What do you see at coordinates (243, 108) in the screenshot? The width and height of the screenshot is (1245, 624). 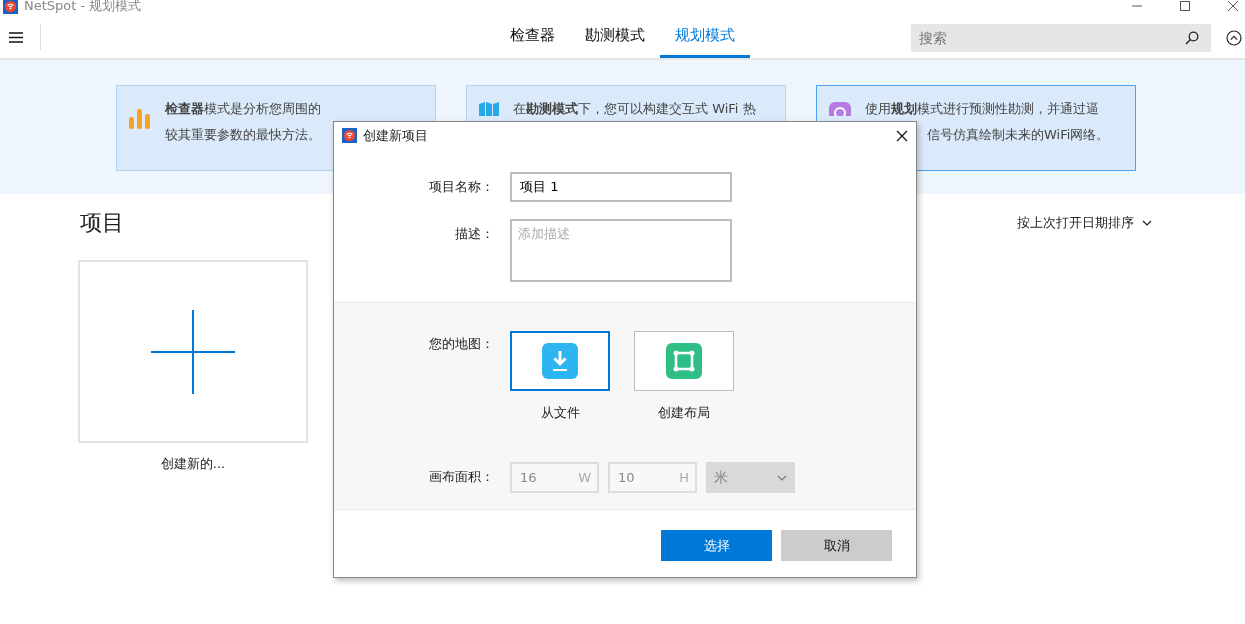 I see `mode-description: 检查器模式是分析您周围的` at bounding box center [243, 108].